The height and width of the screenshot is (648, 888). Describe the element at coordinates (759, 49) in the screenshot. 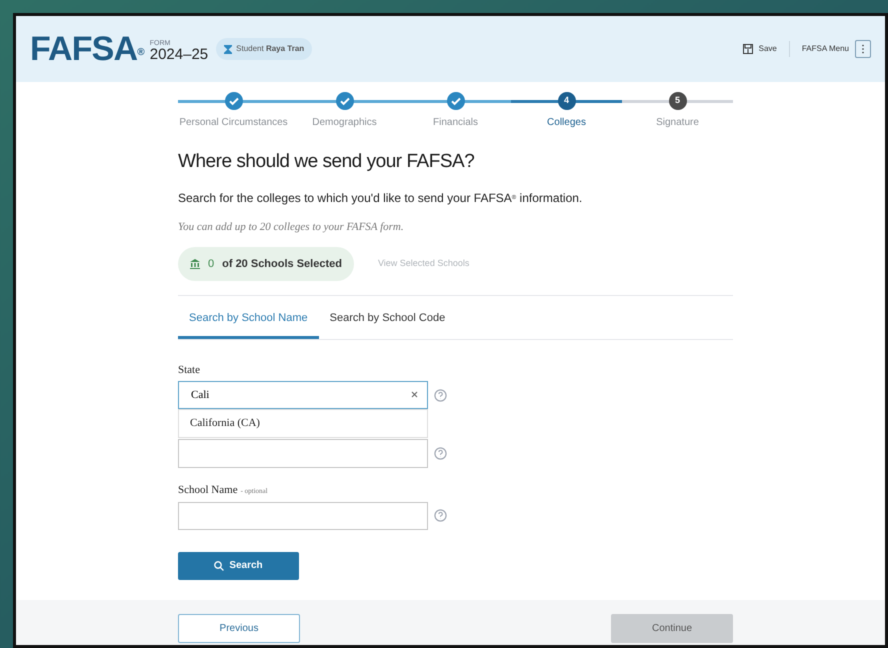

I see `save-button: Save` at that location.